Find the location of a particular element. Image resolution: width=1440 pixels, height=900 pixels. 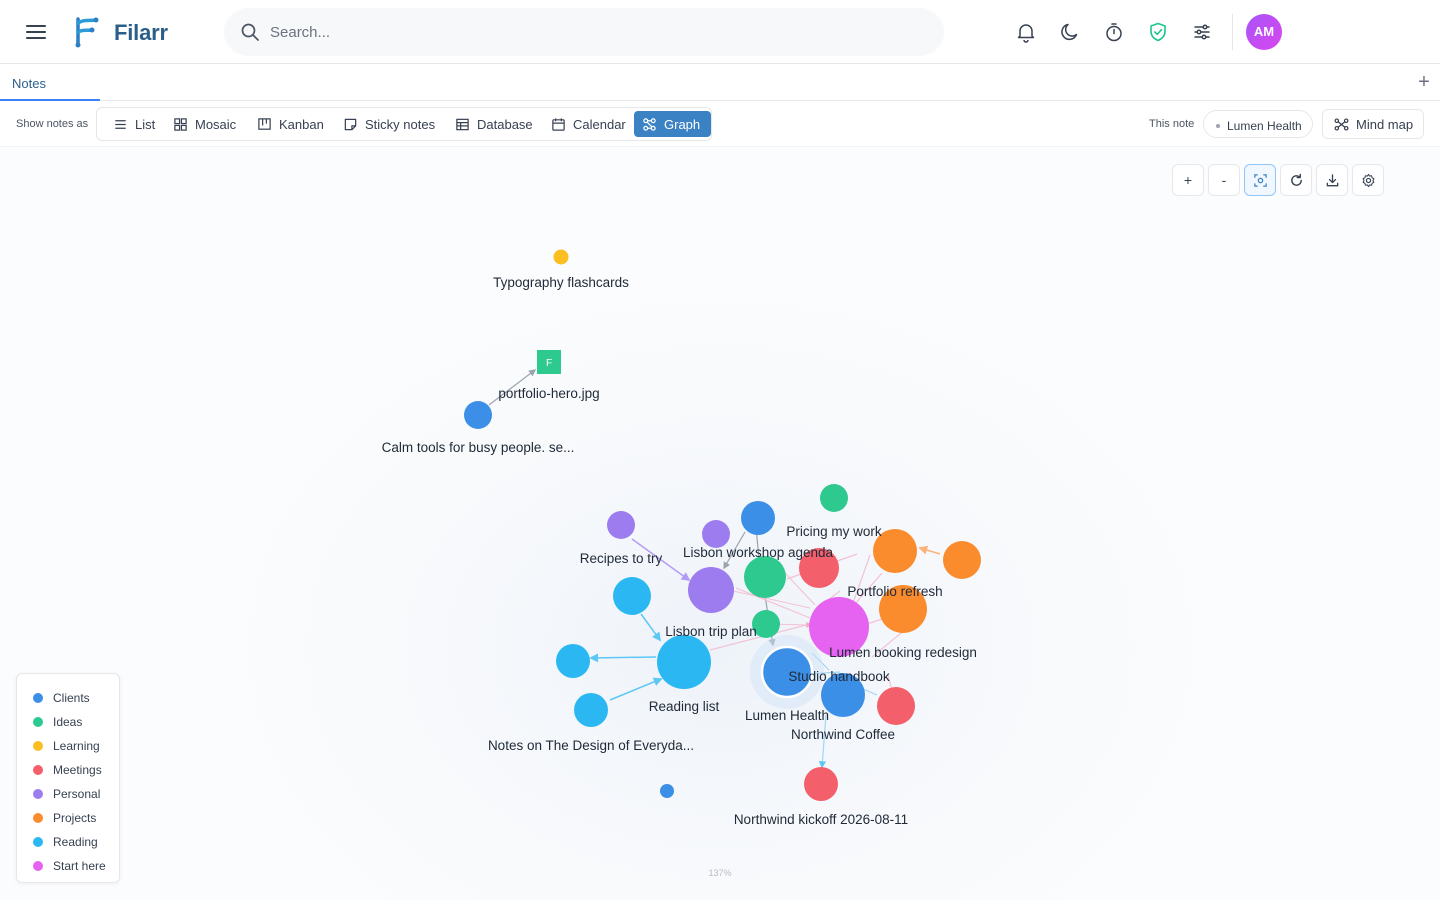

view-list-label: List is located at coordinates (145, 124).